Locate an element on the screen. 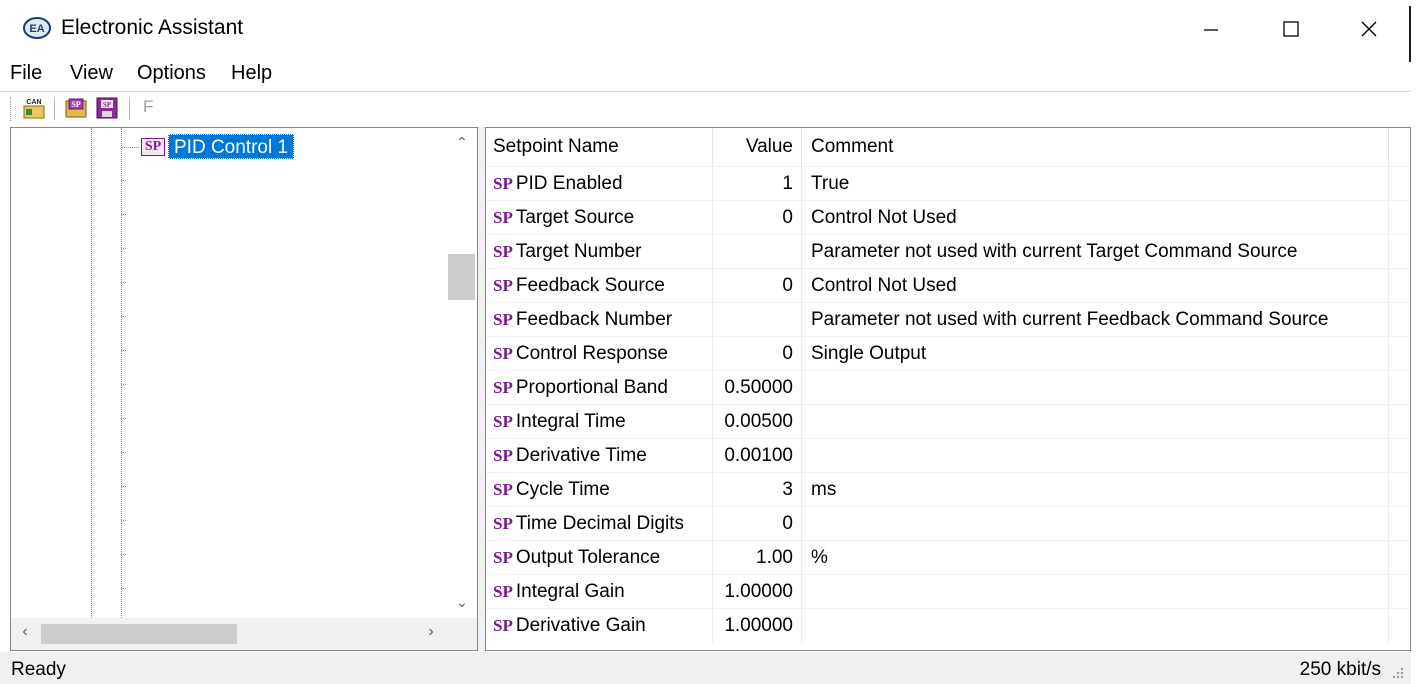 The width and height of the screenshot is (1423, 684). setpoint-name-cell: SP Time Decimal Digits is located at coordinates (599, 524).